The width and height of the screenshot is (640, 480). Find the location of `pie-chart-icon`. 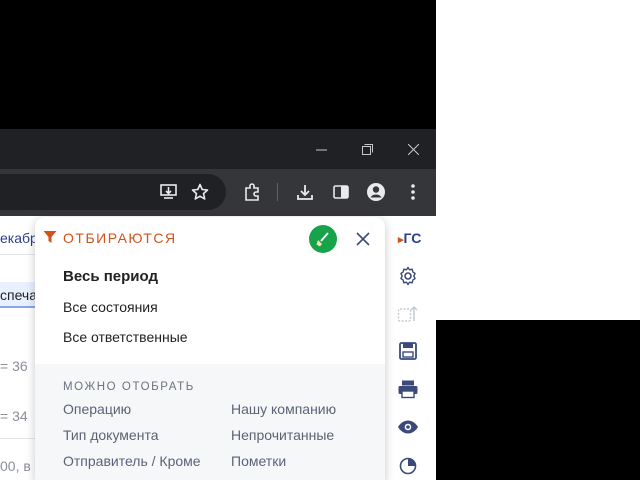

pie-chart-icon is located at coordinates (408, 465).